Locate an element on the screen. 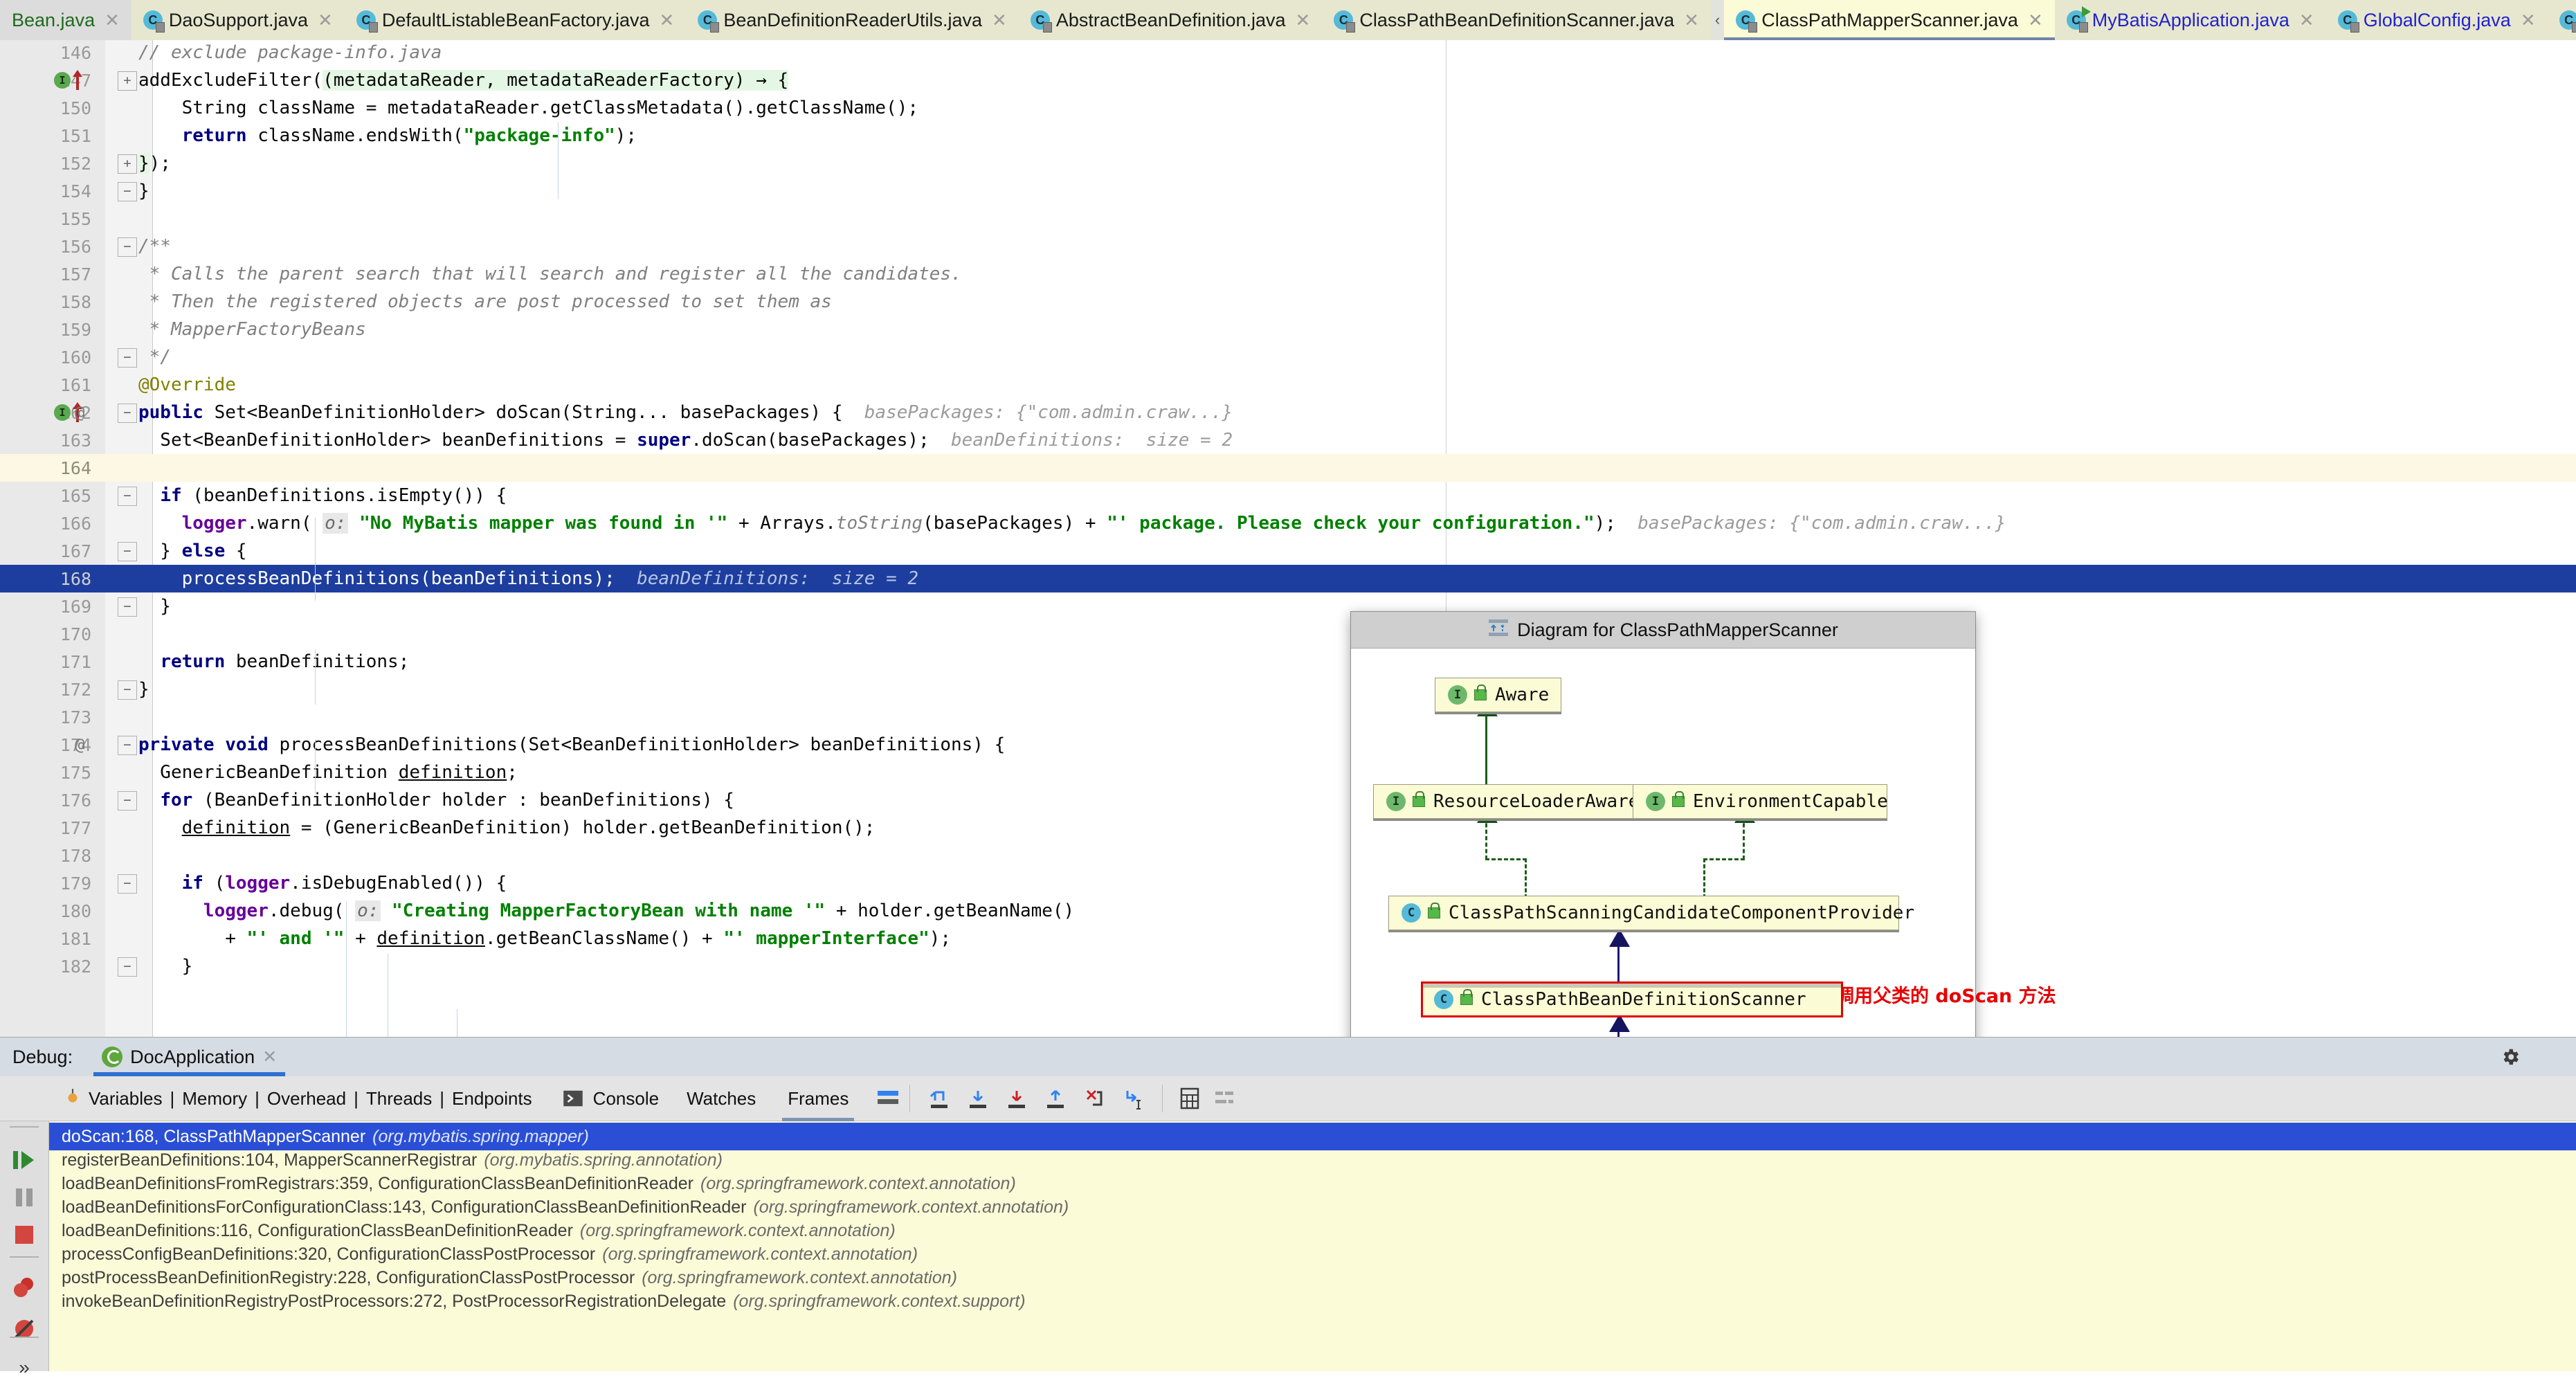 This screenshot has height=1385, width=2576. code-line: 161 @Override is located at coordinates (1288, 385).